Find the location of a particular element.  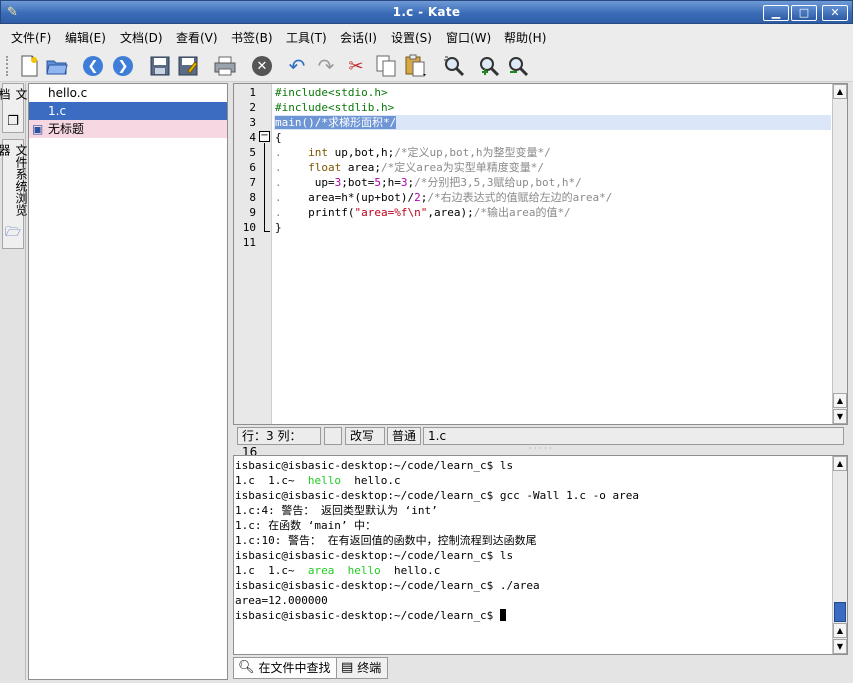

tab-documents-label: 文档 is located at coordinates (14, 94).